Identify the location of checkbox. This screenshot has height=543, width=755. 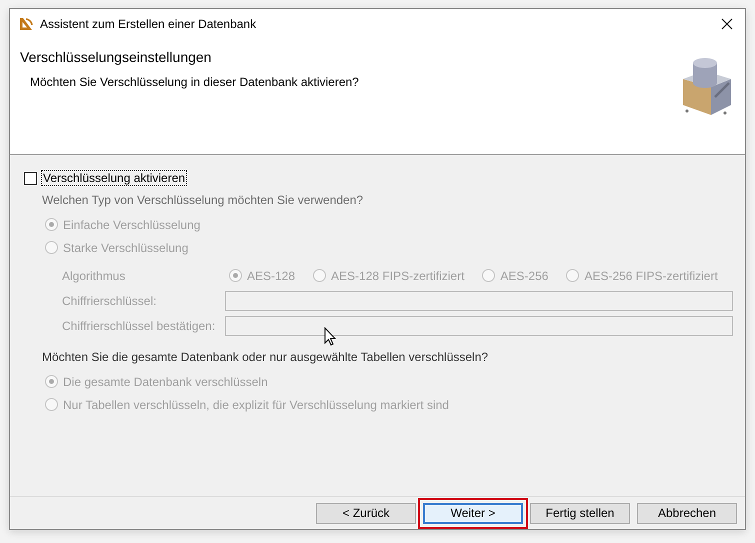
(30, 178).